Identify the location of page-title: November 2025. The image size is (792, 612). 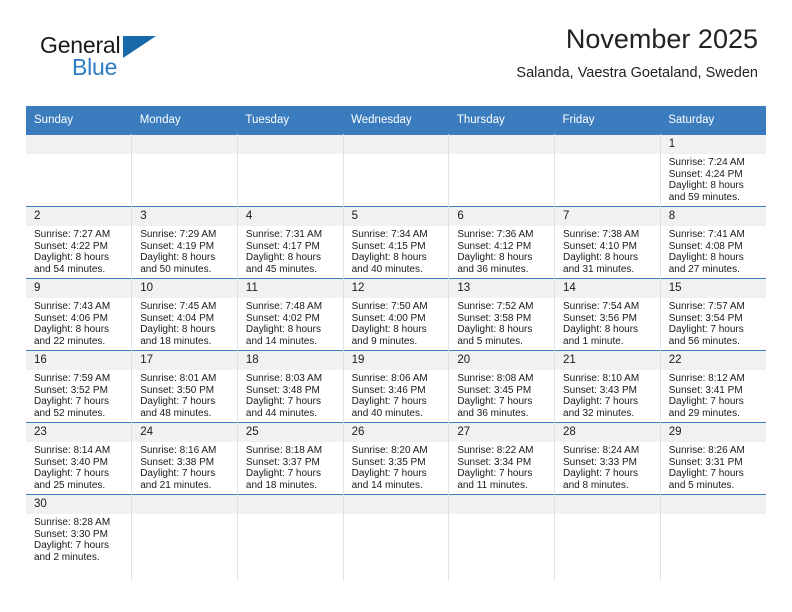
(661, 39).